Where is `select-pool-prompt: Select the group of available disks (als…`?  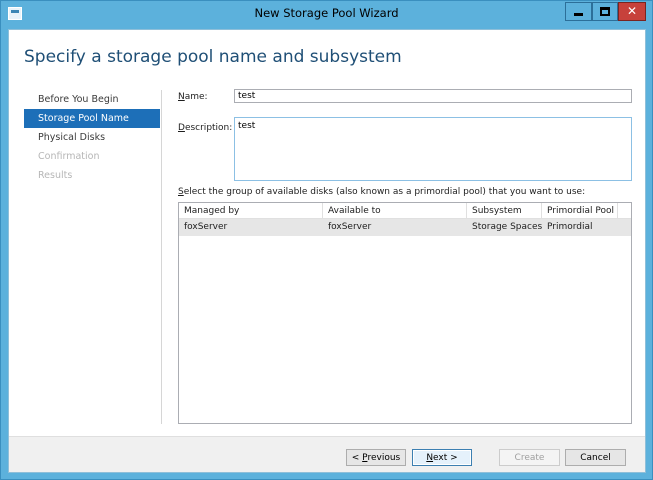
select-pool-prompt: Select the group of available disks (als… is located at coordinates (381, 192).